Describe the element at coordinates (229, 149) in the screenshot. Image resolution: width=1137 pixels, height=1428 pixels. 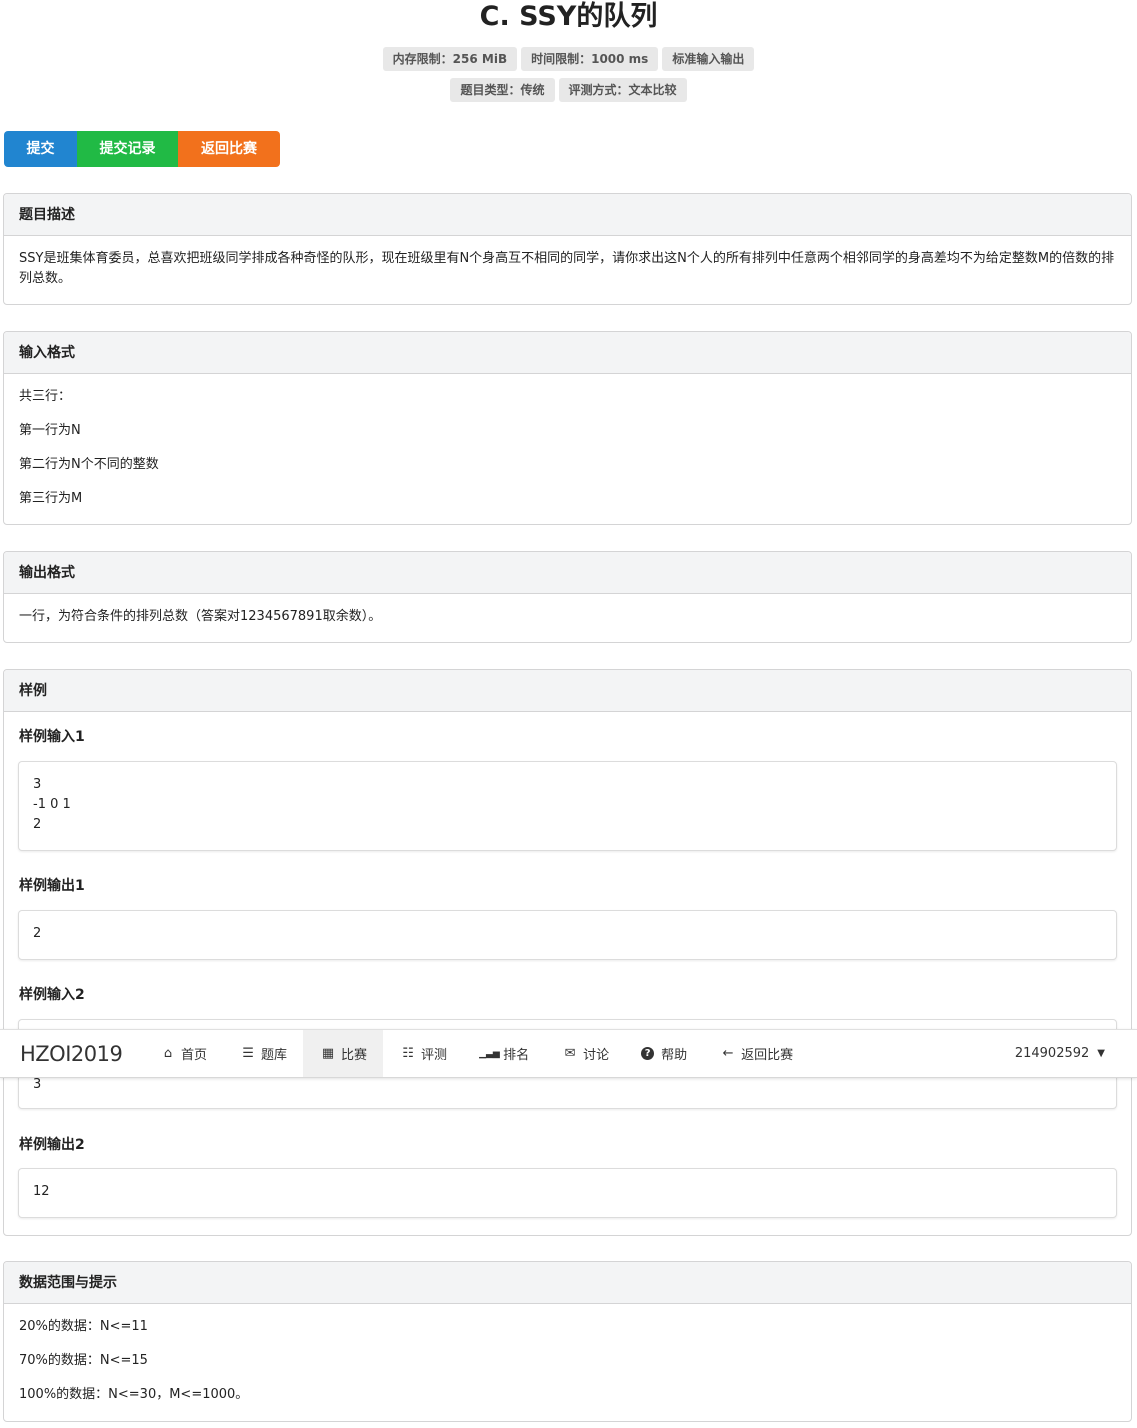
I see `back-to-contest-button: 返回比赛` at that location.